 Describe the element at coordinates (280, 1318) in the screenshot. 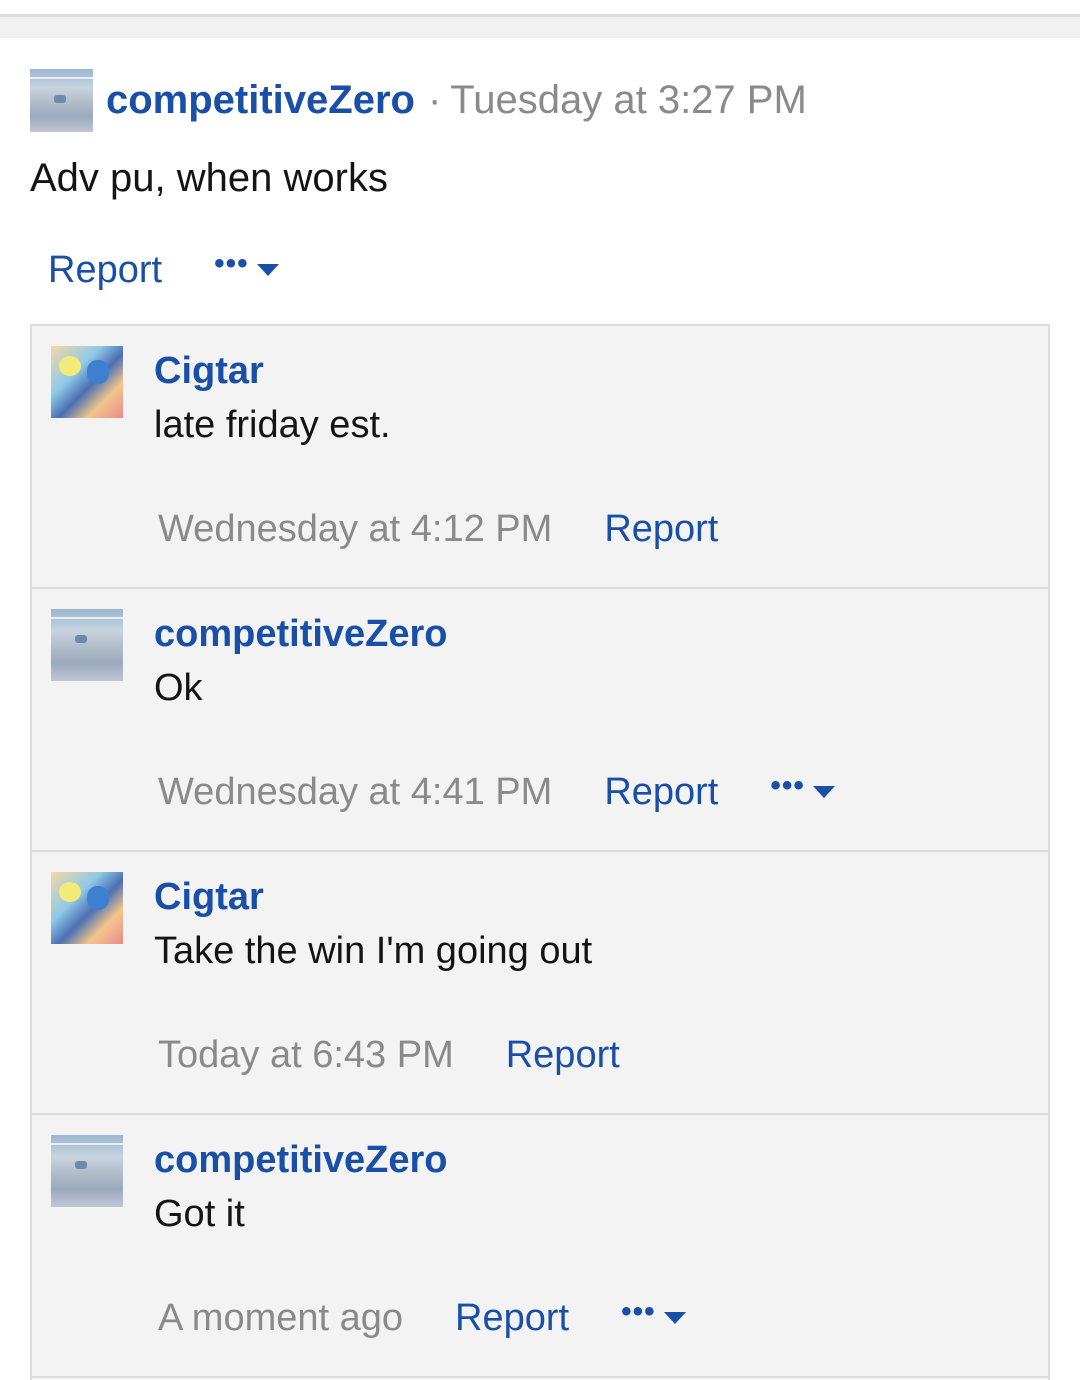

I see `comment-timestamp: A moment ago` at that location.